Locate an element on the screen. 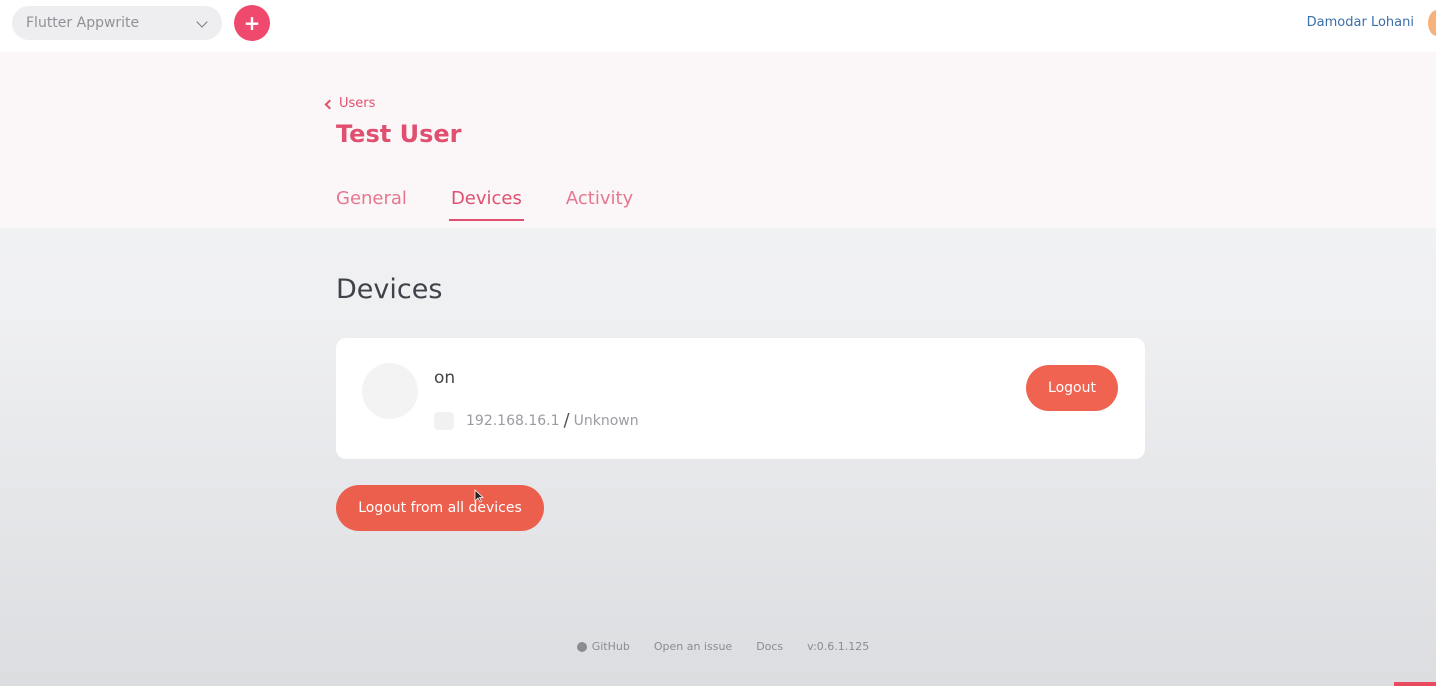  version-label: v:0.6.1.125 is located at coordinates (838, 646).